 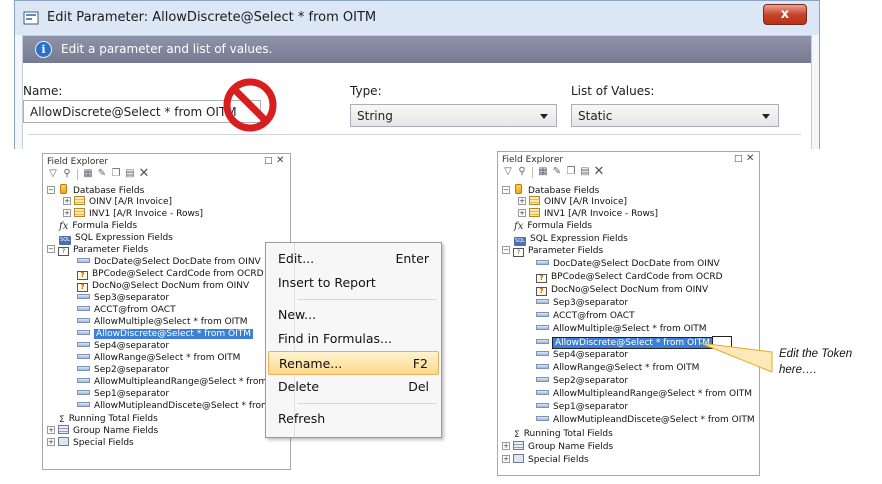 What do you see at coordinates (594, 316) in the screenshot?
I see `param-label: ACCT@from OACT` at bounding box center [594, 316].